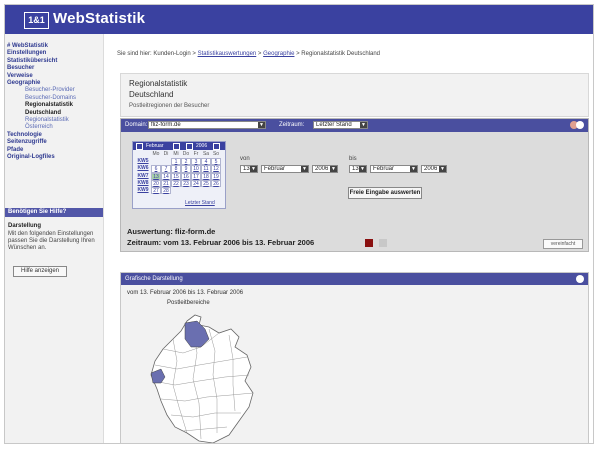 The width and height of the screenshot is (601, 451). I want to click on von-year-select: 2006 ▼, so click(325, 169).